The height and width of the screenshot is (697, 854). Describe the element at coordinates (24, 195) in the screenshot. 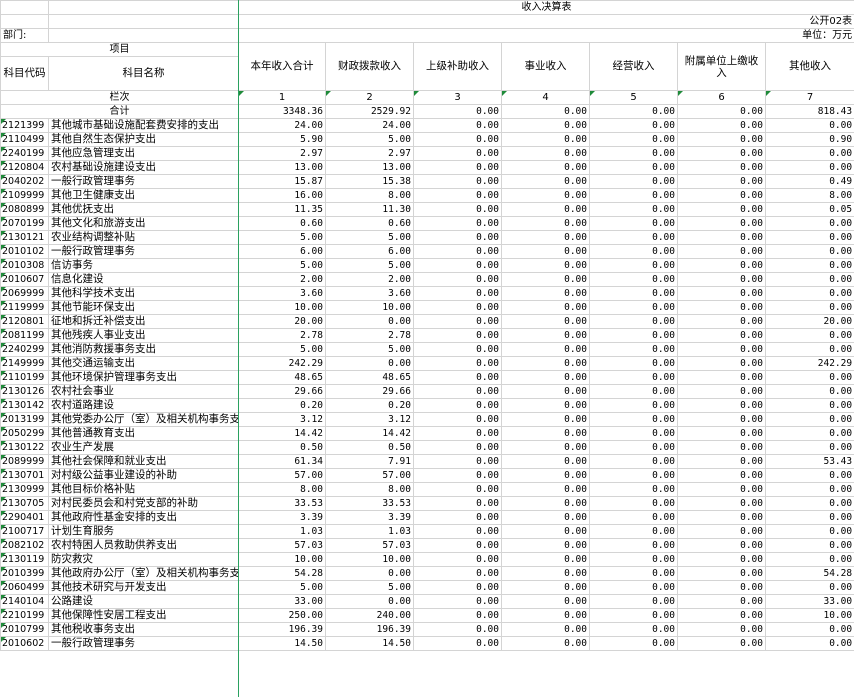

I see `subject-code-cell: 2109999` at that location.